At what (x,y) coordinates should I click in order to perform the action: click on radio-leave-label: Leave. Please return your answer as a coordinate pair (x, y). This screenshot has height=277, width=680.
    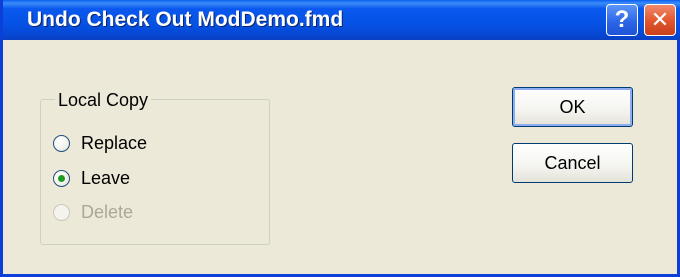
    Looking at the image, I should click on (106, 177).